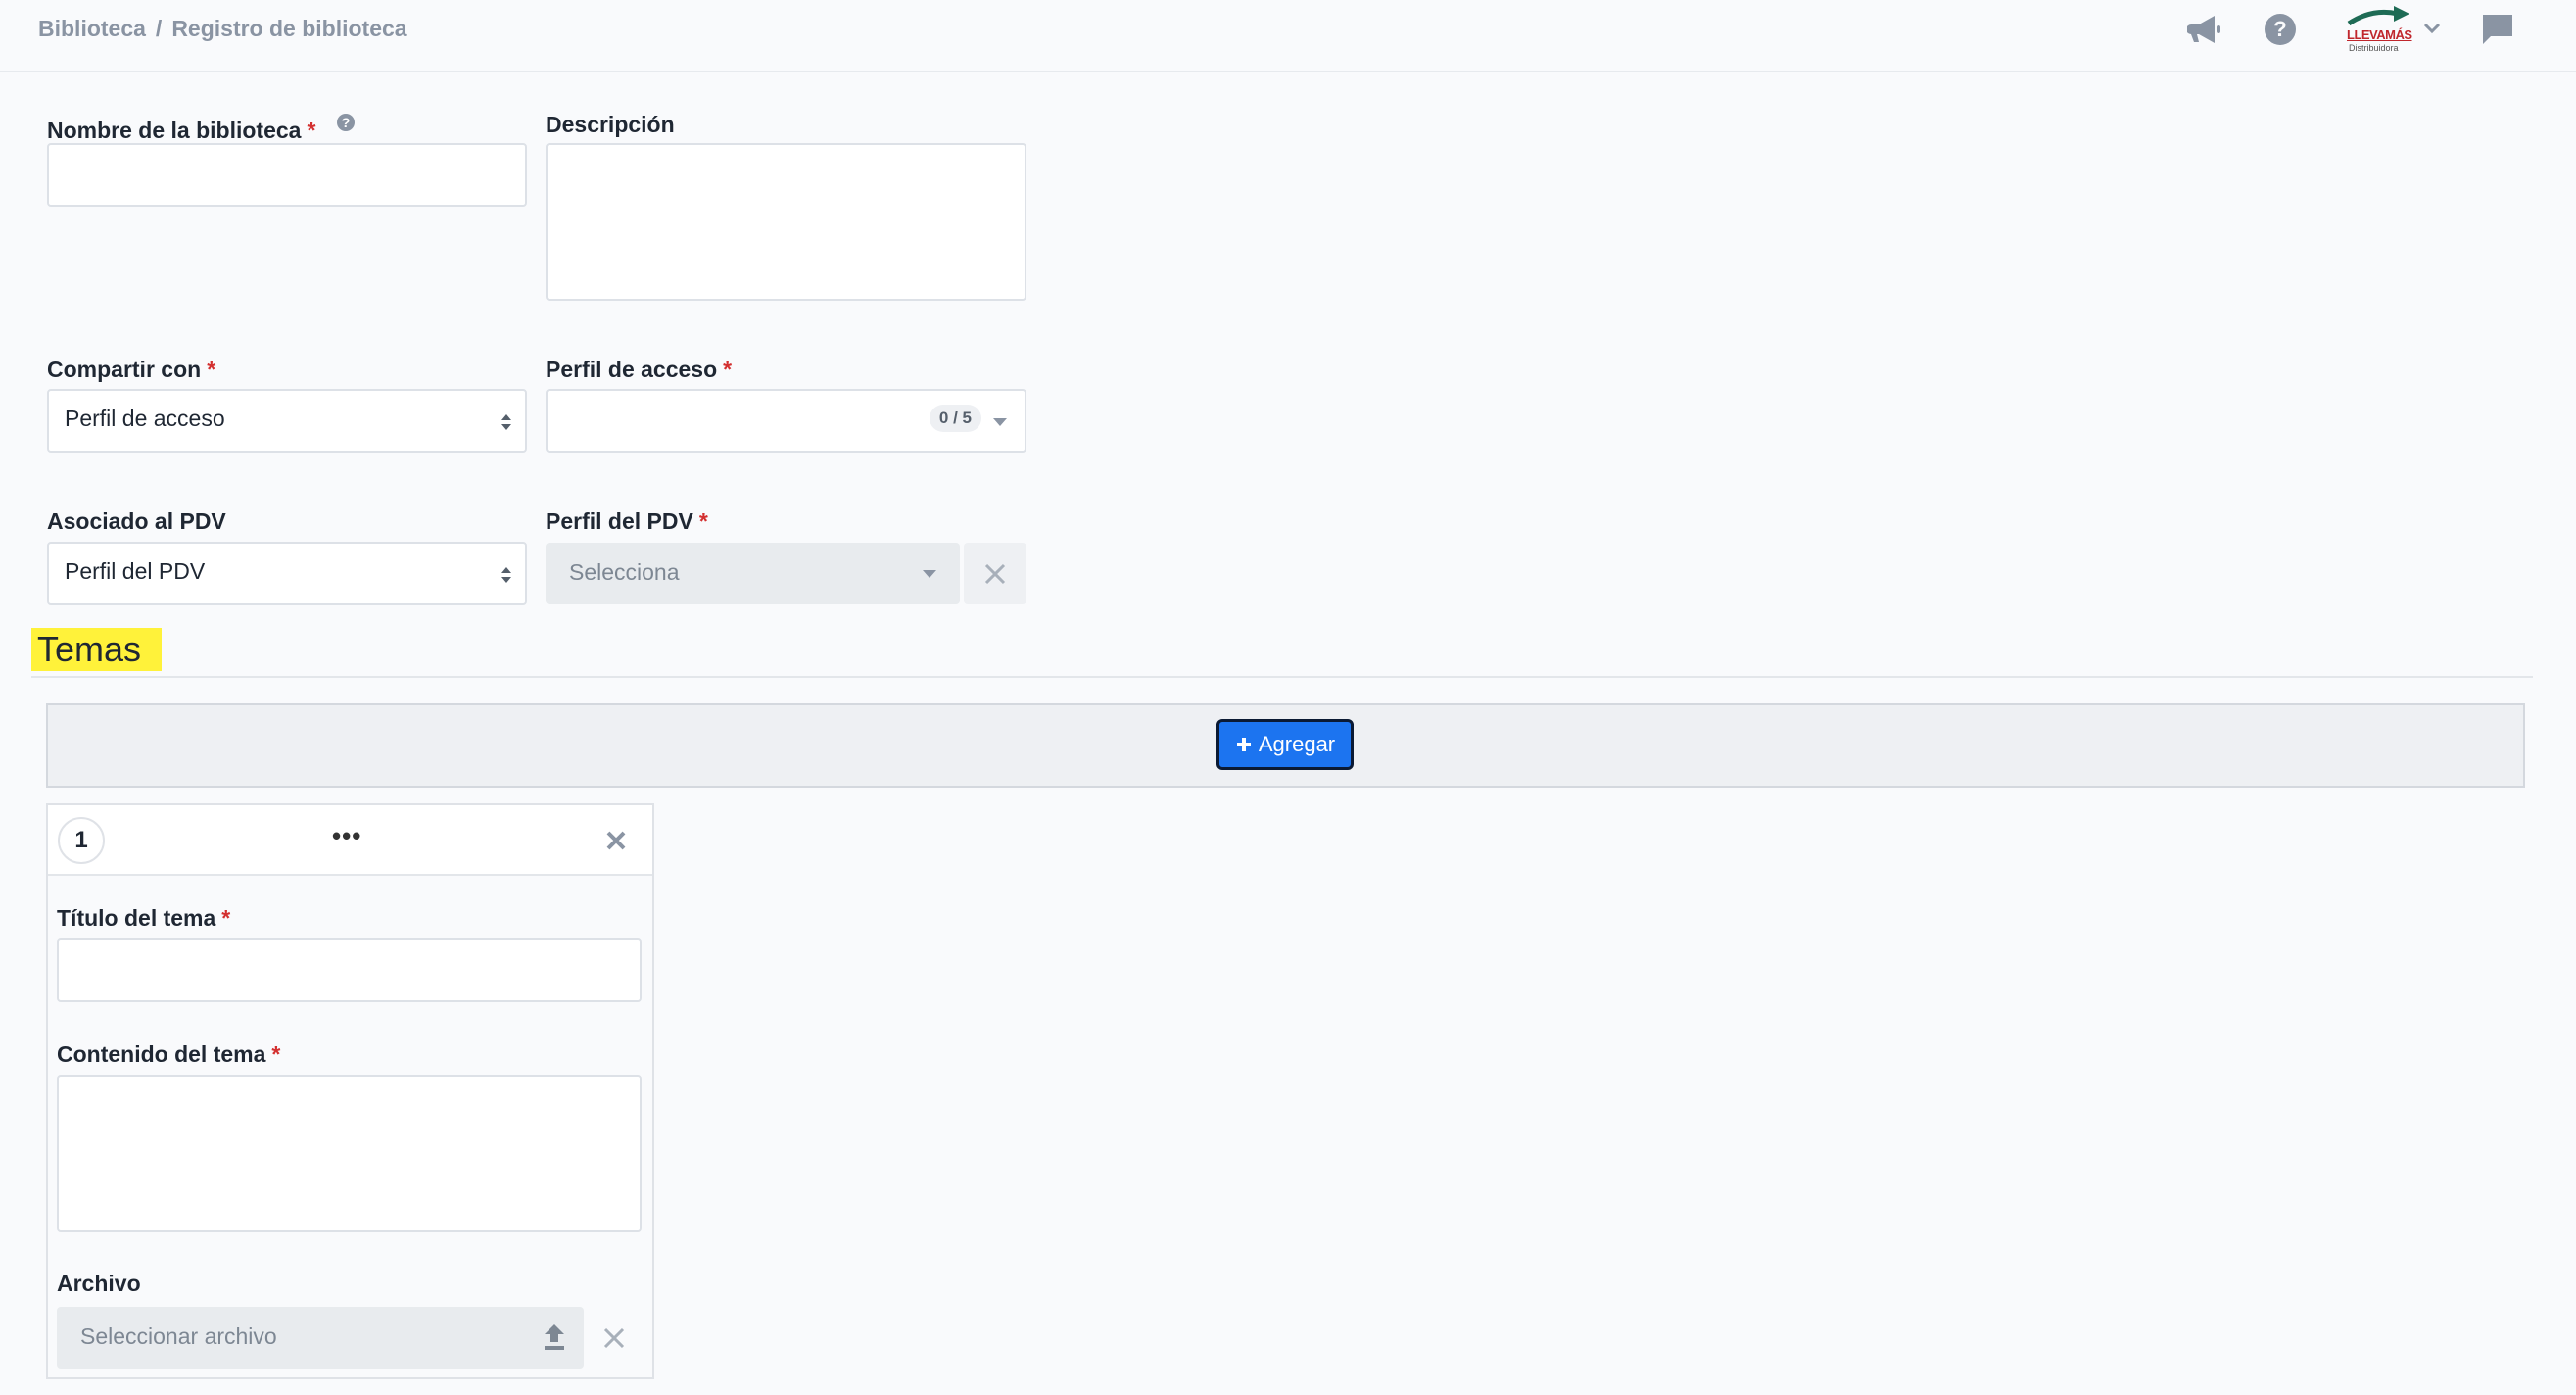 This screenshot has width=2576, height=1395. I want to click on perfil-pdv-select: Selecciona, so click(753, 573).